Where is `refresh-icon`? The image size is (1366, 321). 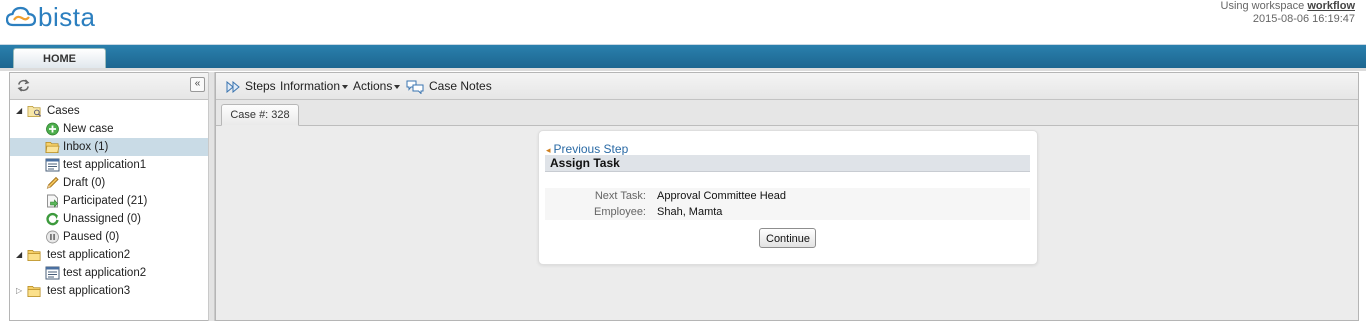
refresh-icon is located at coordinates (23, 85).